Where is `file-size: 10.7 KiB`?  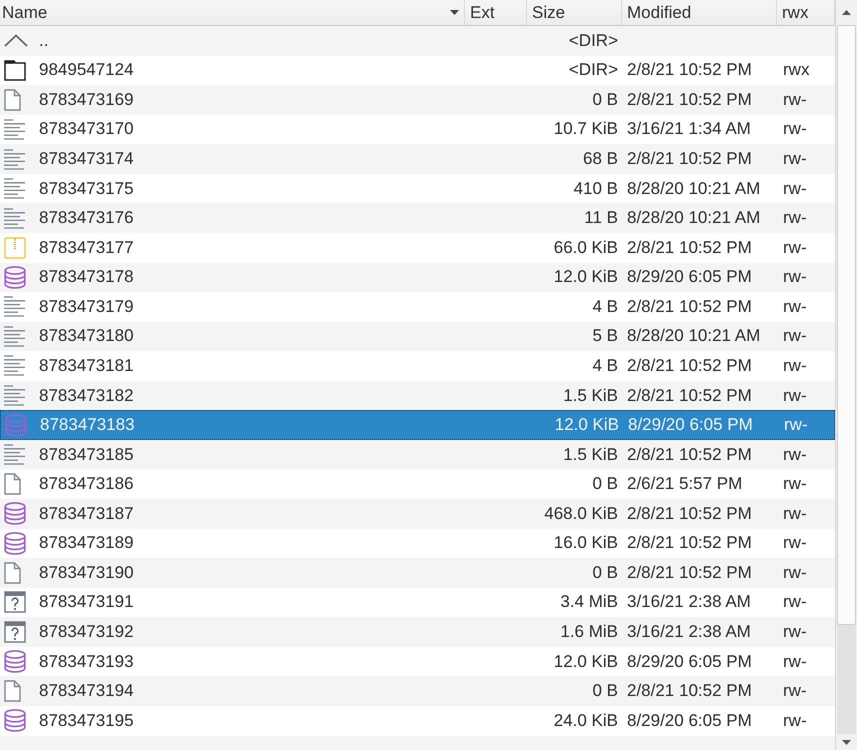
file-size: 10.7 KiB is located at coordinates (586, 128).